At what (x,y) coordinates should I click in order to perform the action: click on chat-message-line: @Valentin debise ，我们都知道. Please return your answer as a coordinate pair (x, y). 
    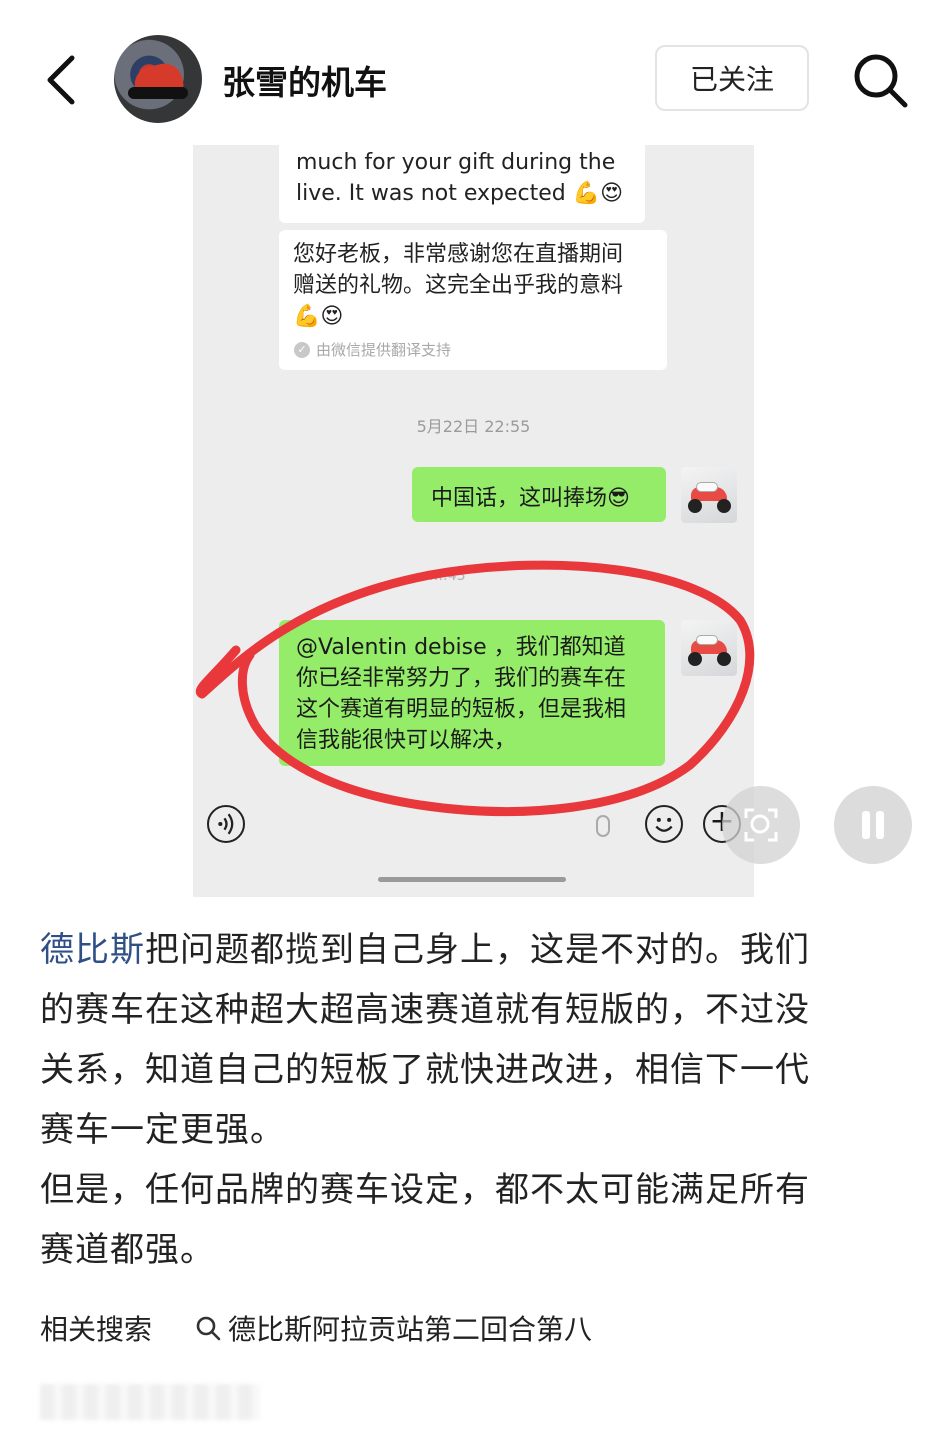
    Looking at the image, I should click on (461, 647).